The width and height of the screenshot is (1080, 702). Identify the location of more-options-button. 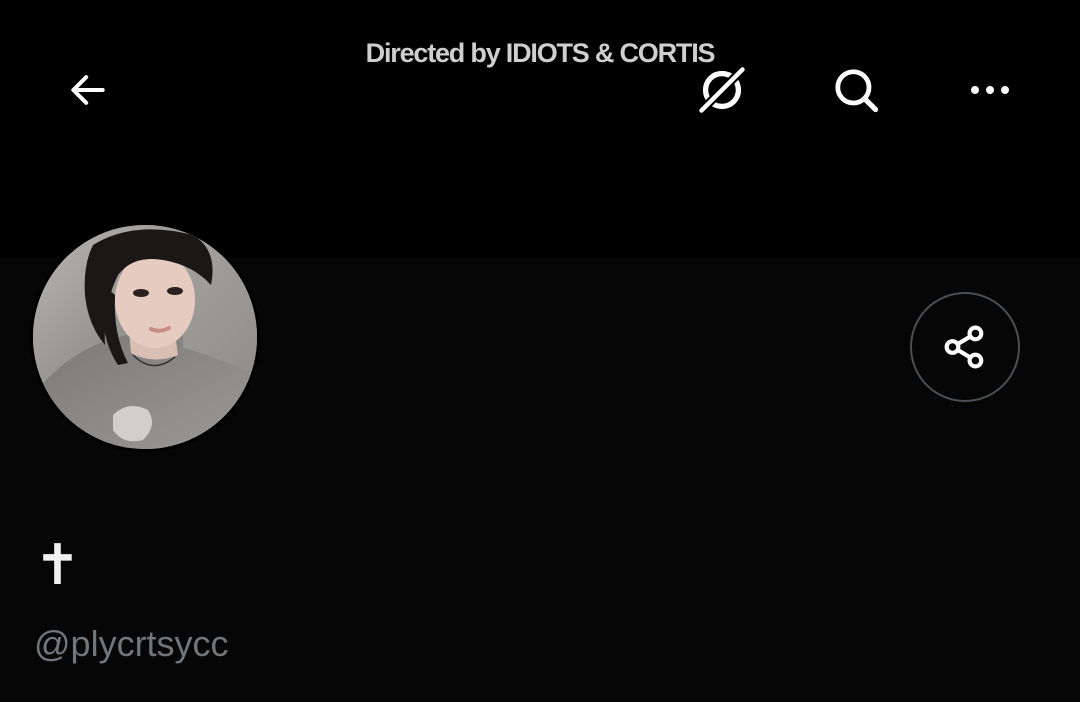
(990, 90).